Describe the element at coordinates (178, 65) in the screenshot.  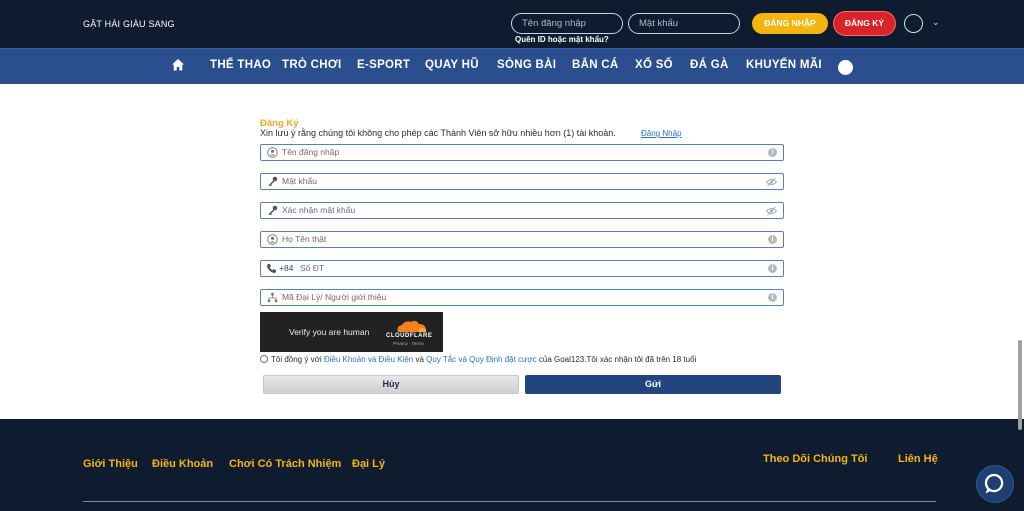
I see `home-icon` at that location.